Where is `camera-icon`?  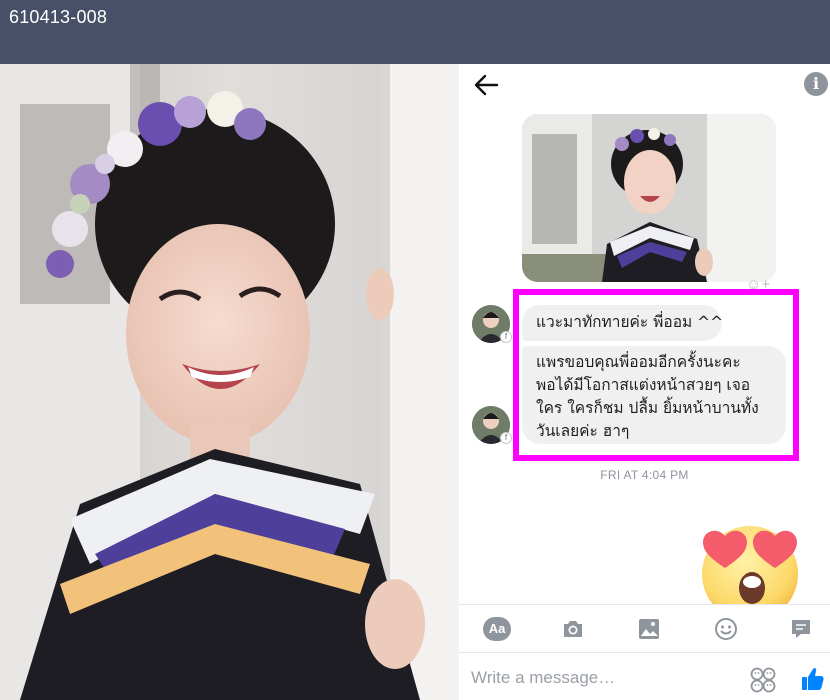
camera-icon is located at coordinates (573, 629).